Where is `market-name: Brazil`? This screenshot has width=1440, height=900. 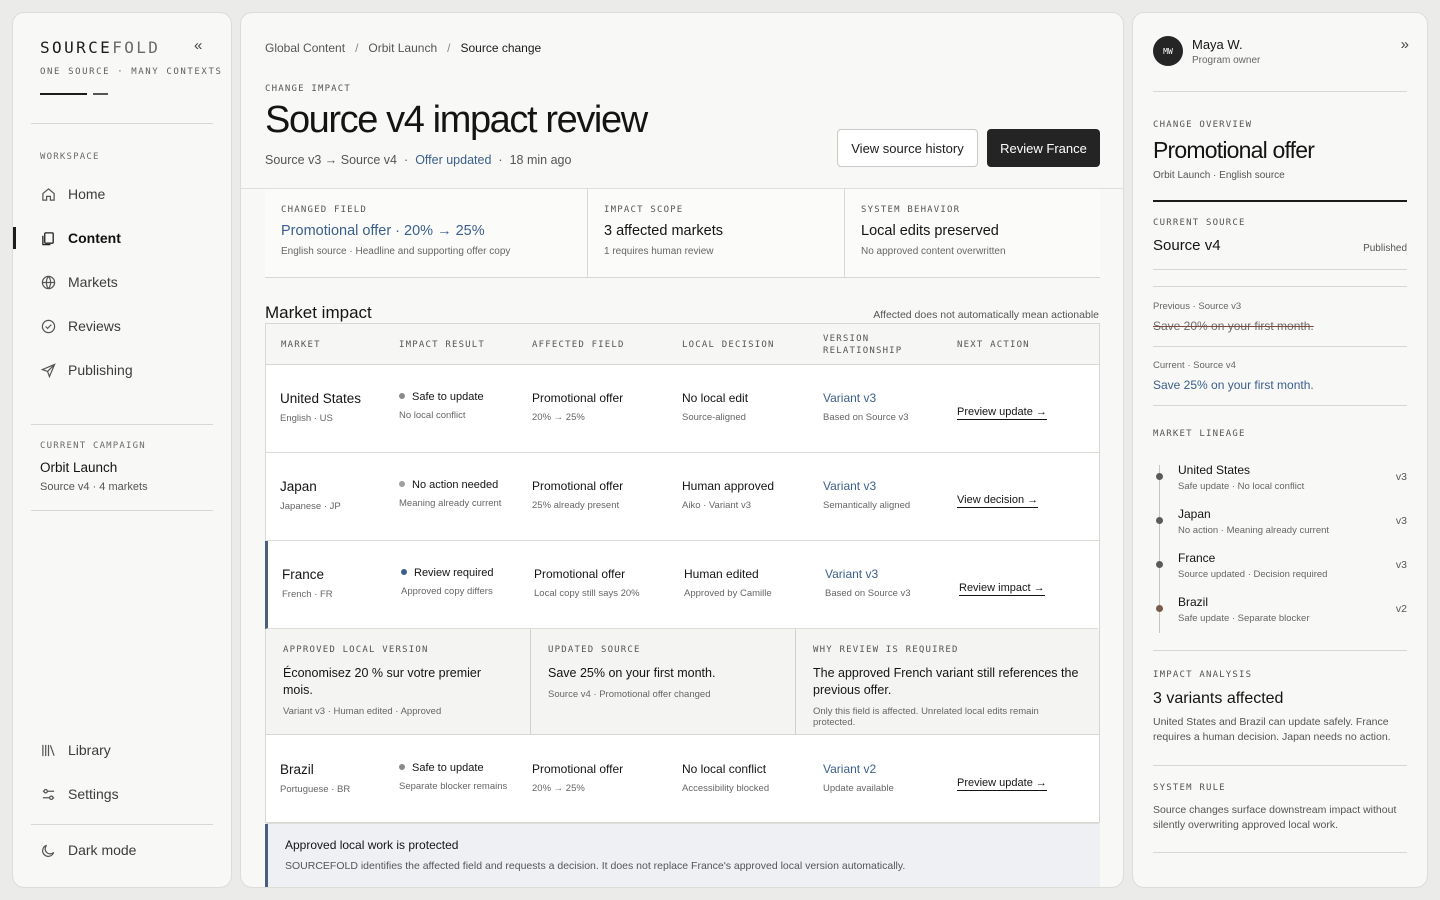
market-name: Brazil is located at coordinates (297, 769).